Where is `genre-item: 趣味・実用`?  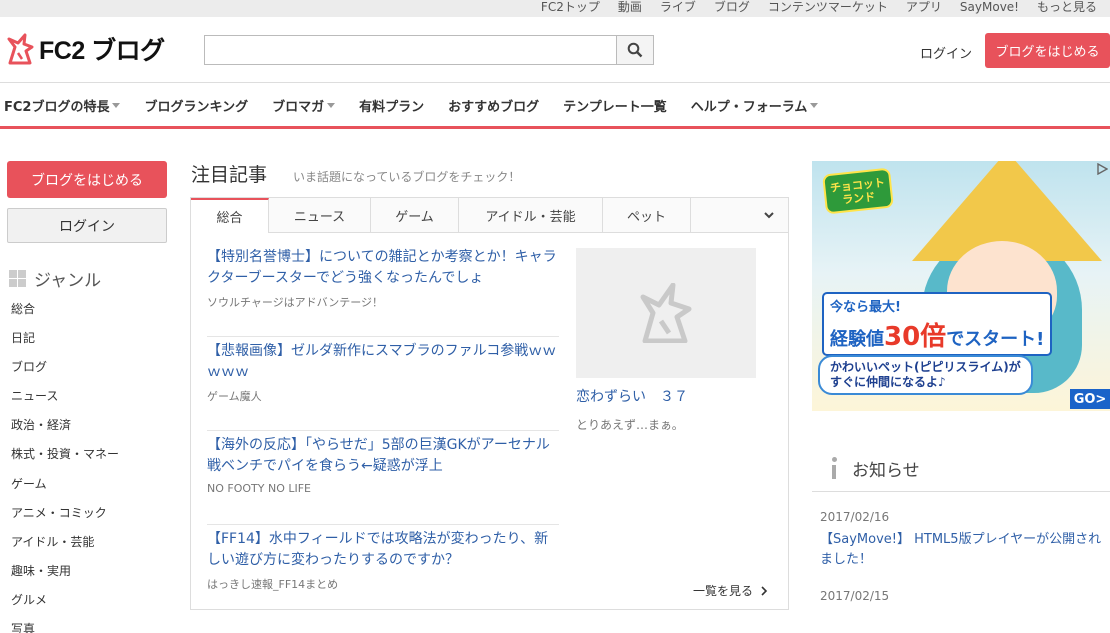
genre-item: 趣味・実用 is located at coordinates (65, 574).